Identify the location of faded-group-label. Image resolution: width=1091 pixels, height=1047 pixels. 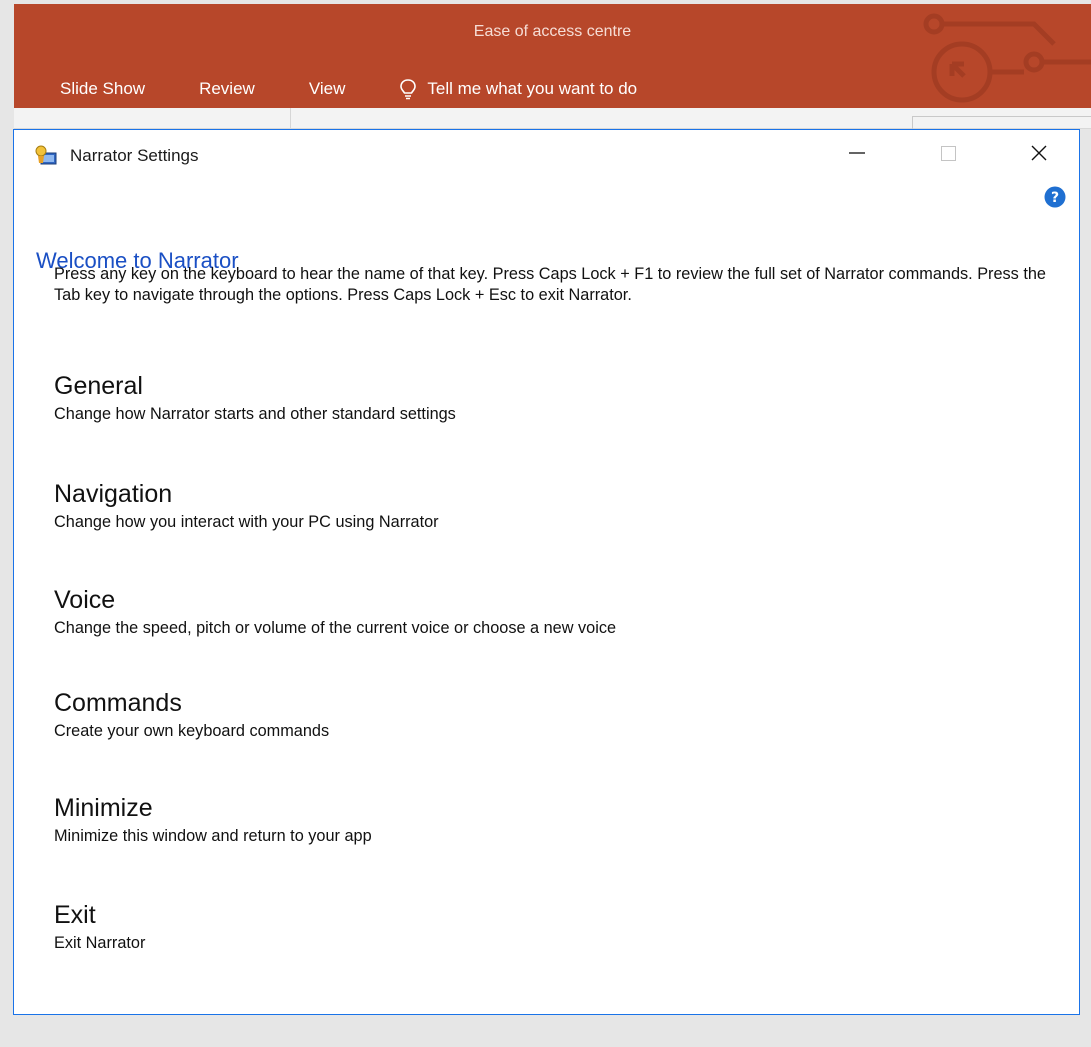
(611, 118).